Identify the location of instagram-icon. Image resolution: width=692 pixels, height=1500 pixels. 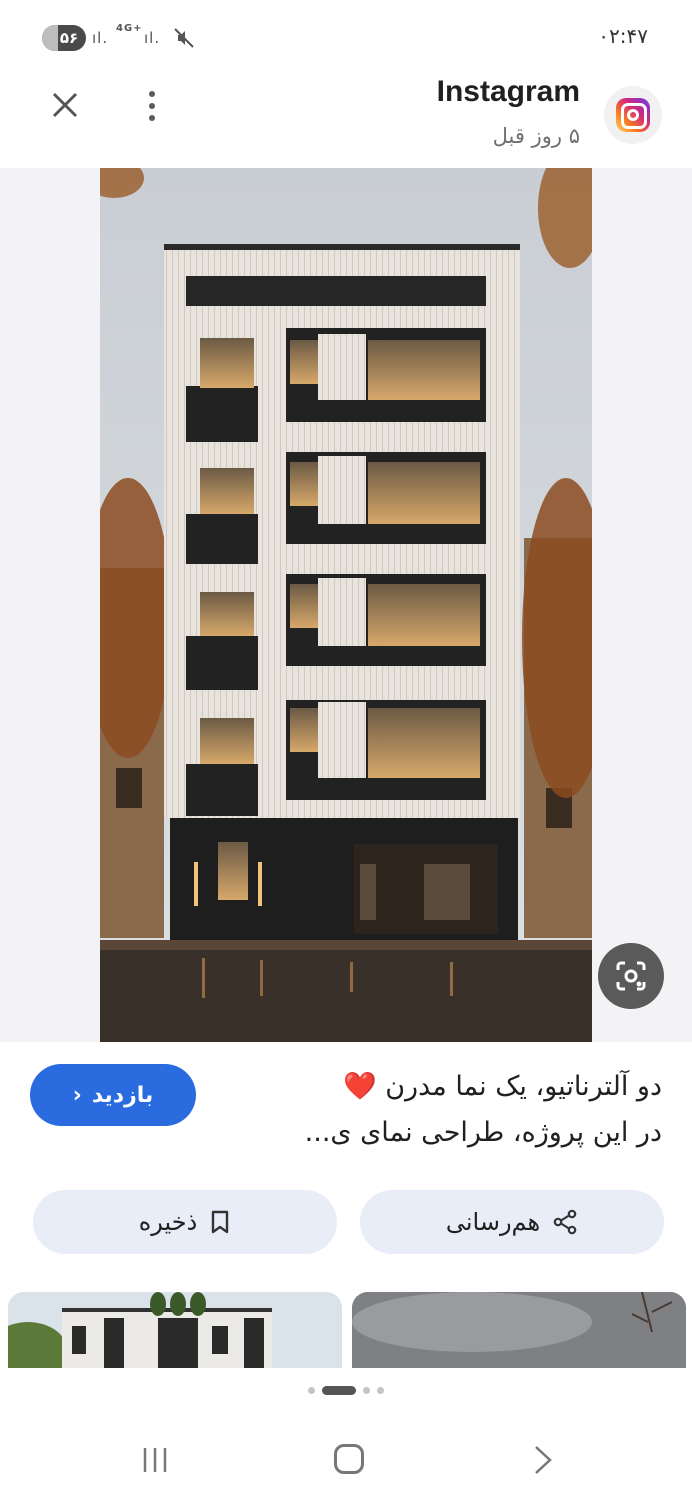
(633, 115).